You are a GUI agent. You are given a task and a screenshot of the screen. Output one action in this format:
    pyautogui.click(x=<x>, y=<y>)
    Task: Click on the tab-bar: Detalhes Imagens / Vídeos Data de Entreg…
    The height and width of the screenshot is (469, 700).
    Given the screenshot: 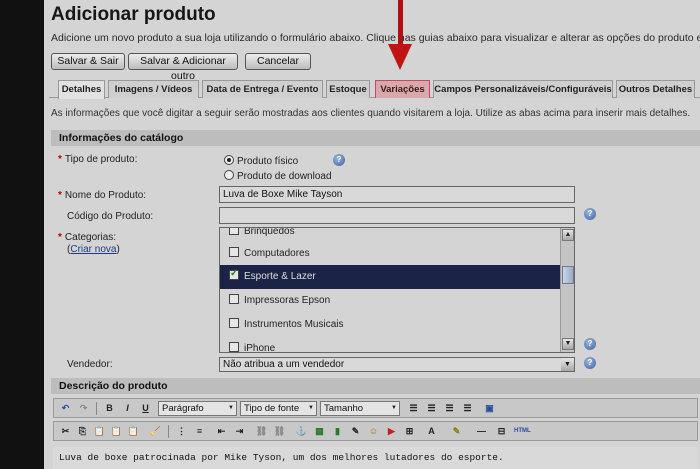 What is the action you would take?
    pyautogui.click(x=374, y=89)
    